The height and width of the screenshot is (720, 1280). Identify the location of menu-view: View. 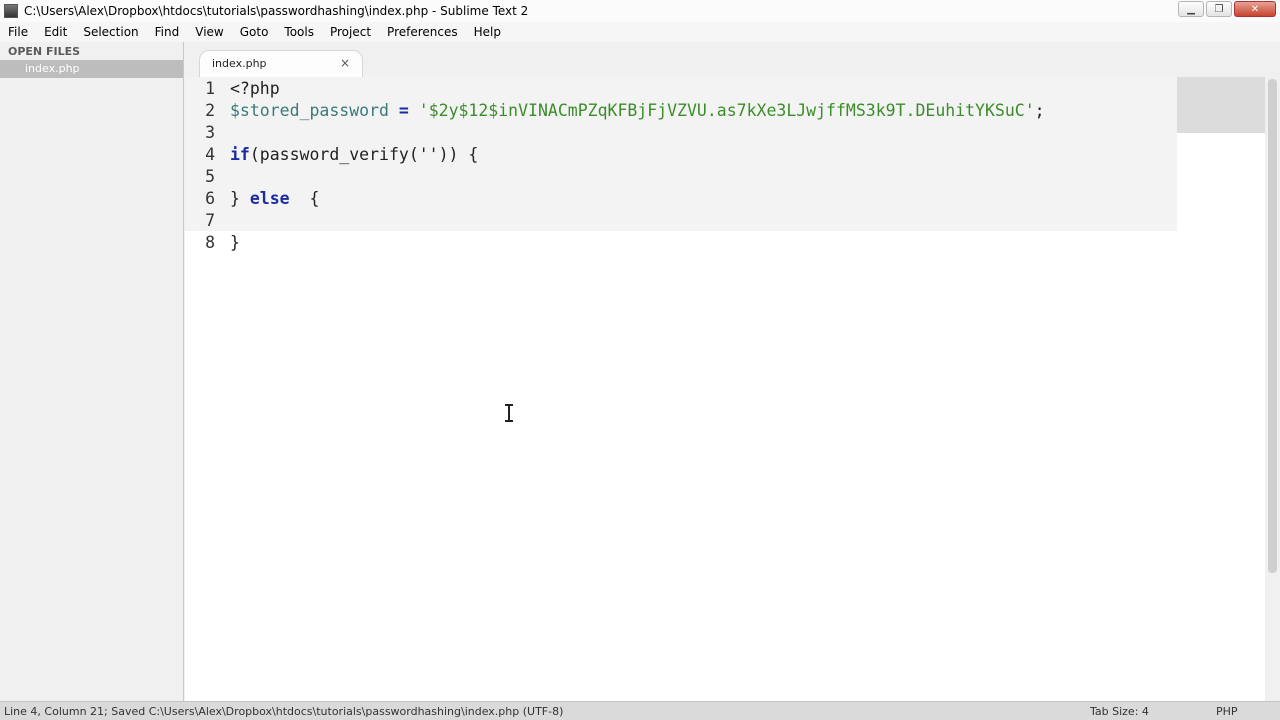
(209, 32).